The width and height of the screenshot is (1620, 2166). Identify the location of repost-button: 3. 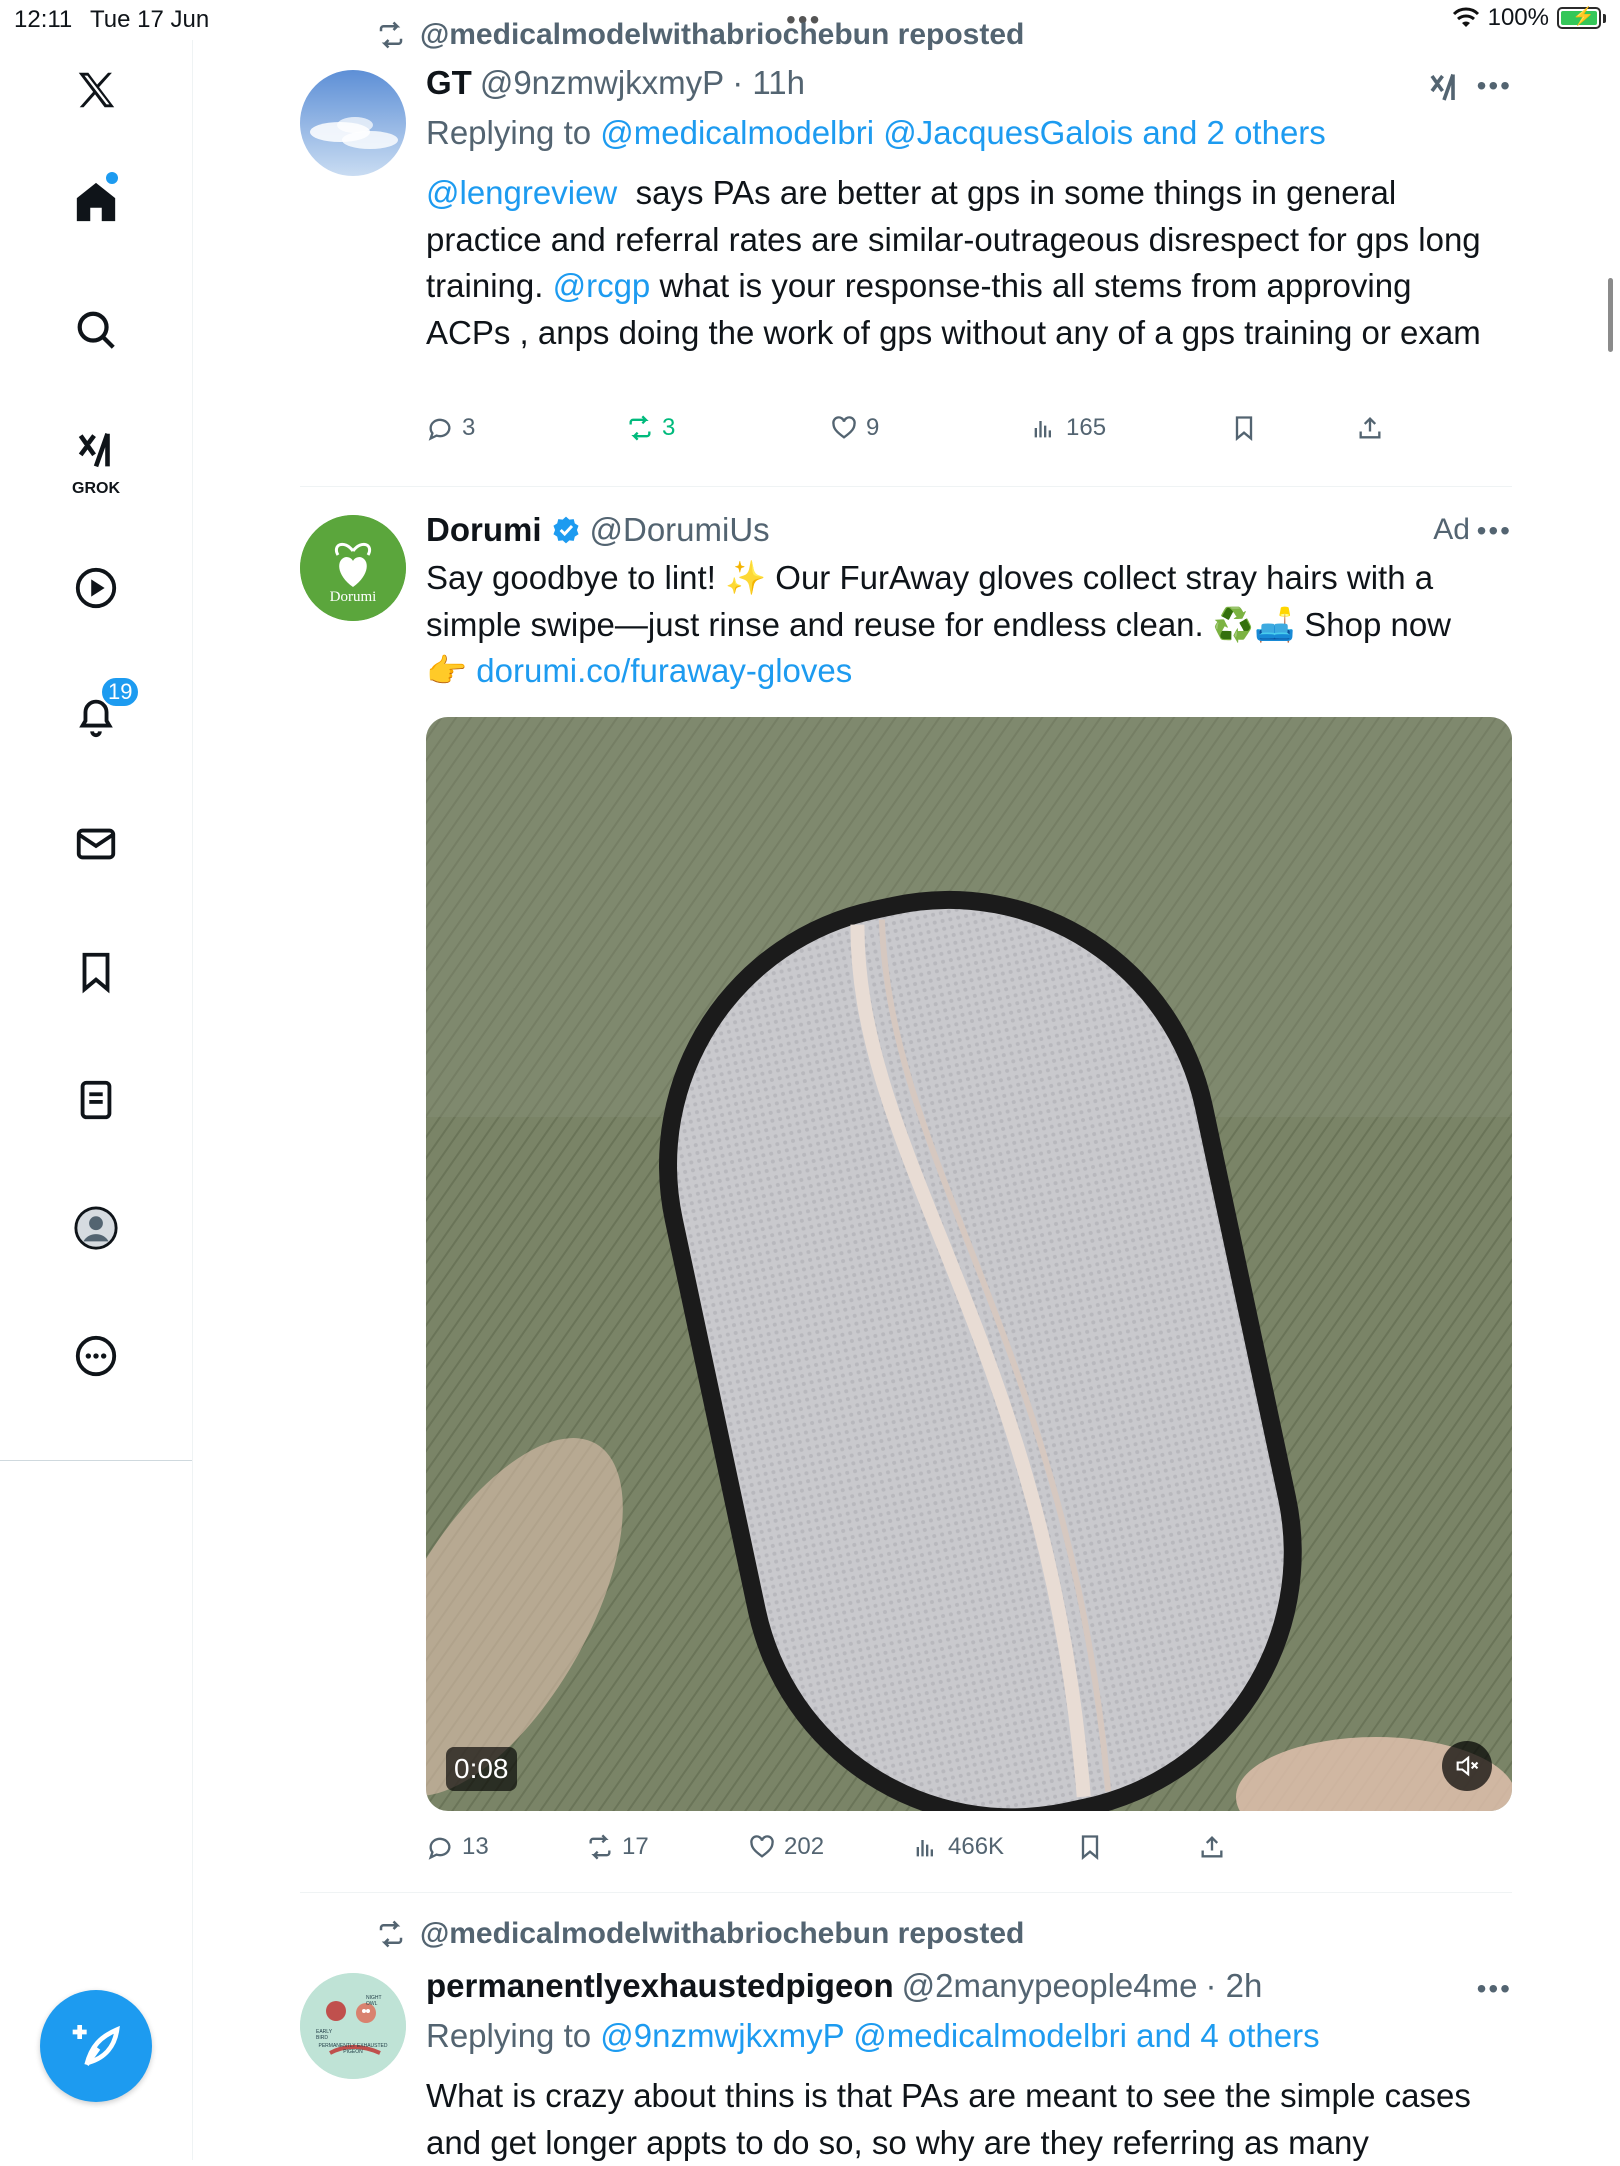
(650, 428).